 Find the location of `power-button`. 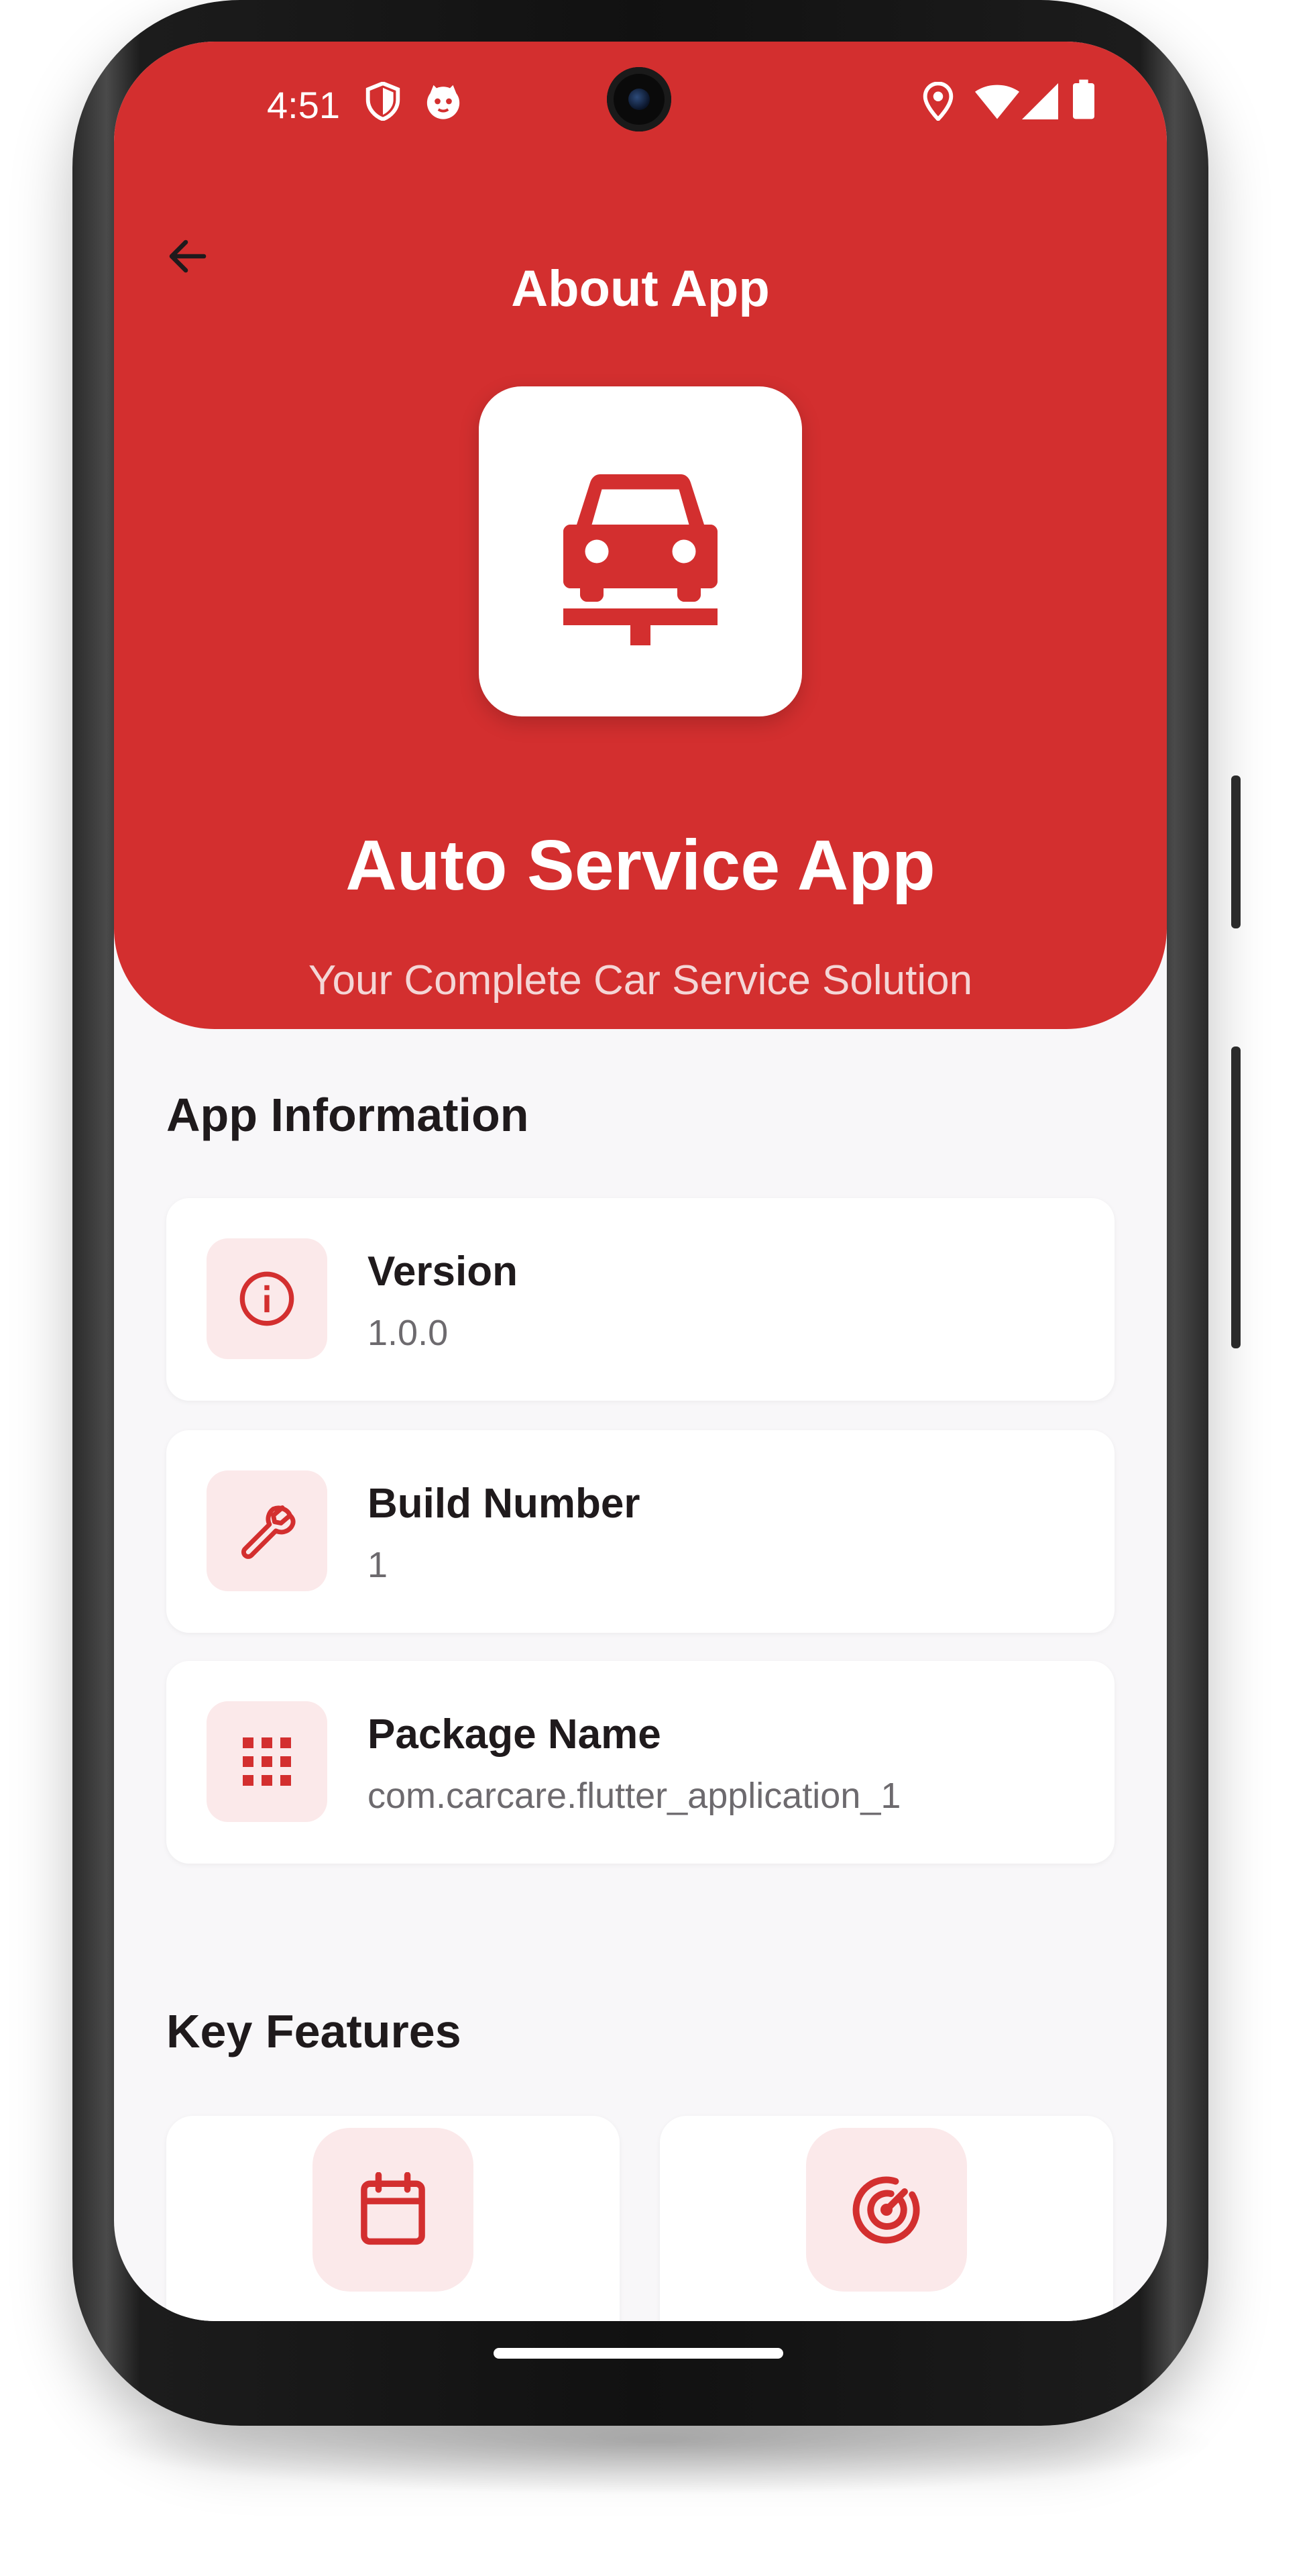

power-button is located at coordinates (1236, 1197).